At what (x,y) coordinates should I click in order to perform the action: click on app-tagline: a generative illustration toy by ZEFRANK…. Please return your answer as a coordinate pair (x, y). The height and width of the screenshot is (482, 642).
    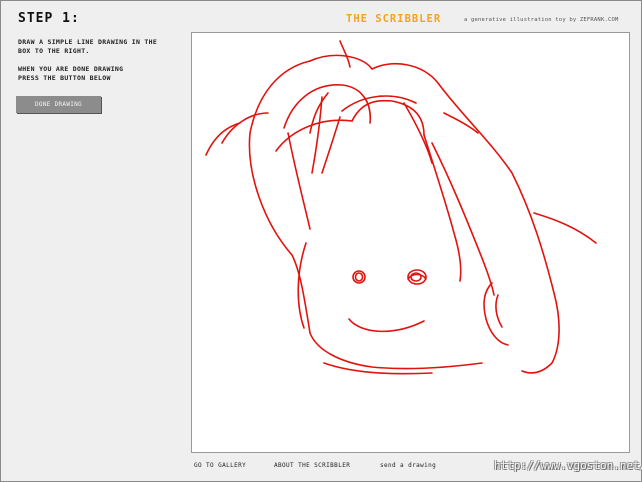
    Looking at the image, I should click on (541, 20).